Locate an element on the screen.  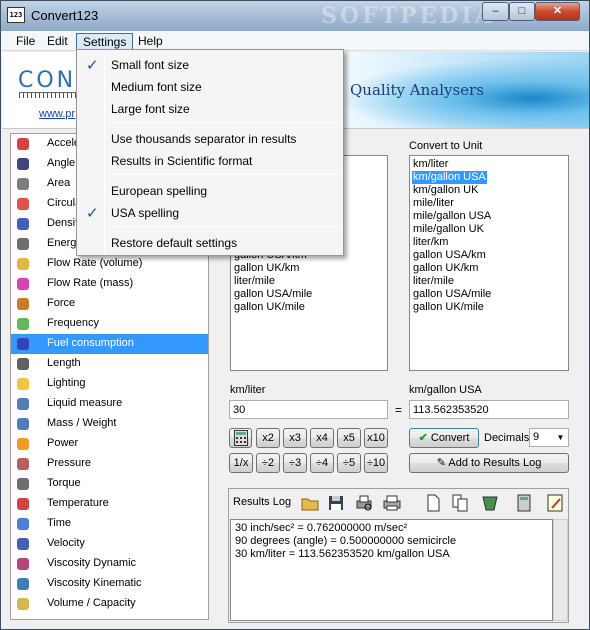
operation-button: x2 is located at coordinates (268, 438).